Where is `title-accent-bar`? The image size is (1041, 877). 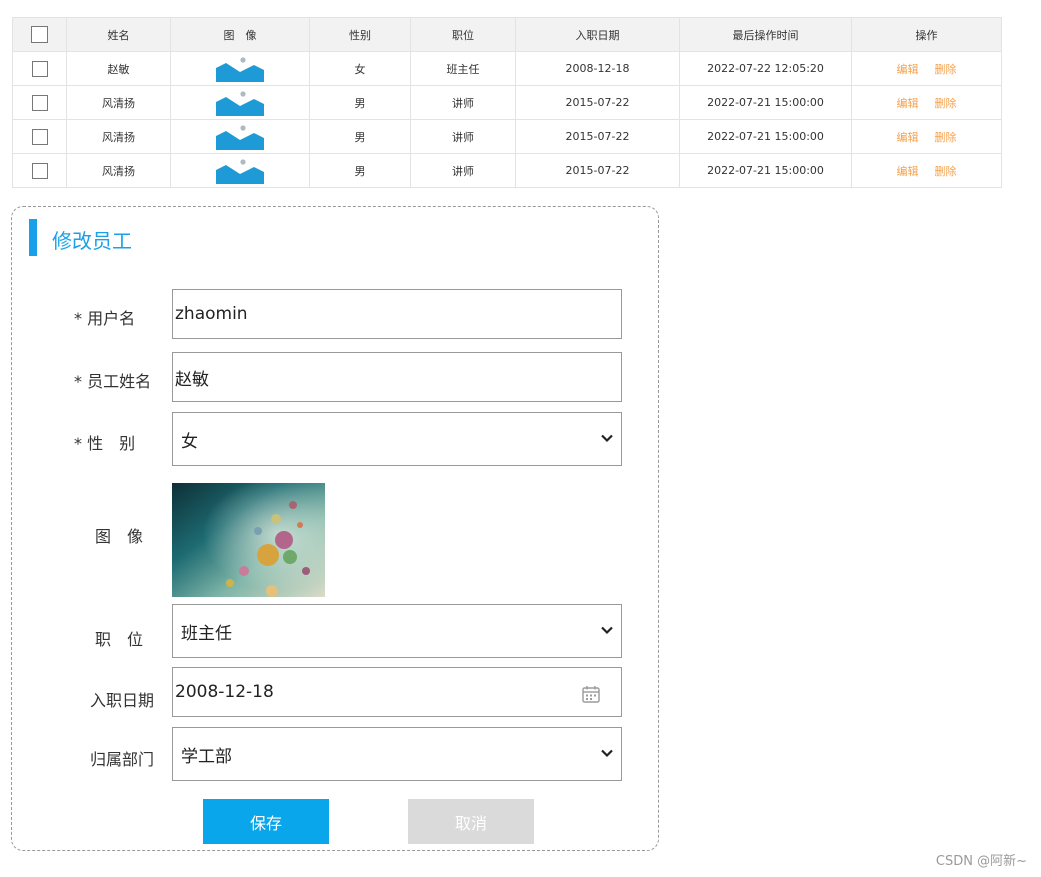
title-accent-bar is located at coordinates (33, 237).